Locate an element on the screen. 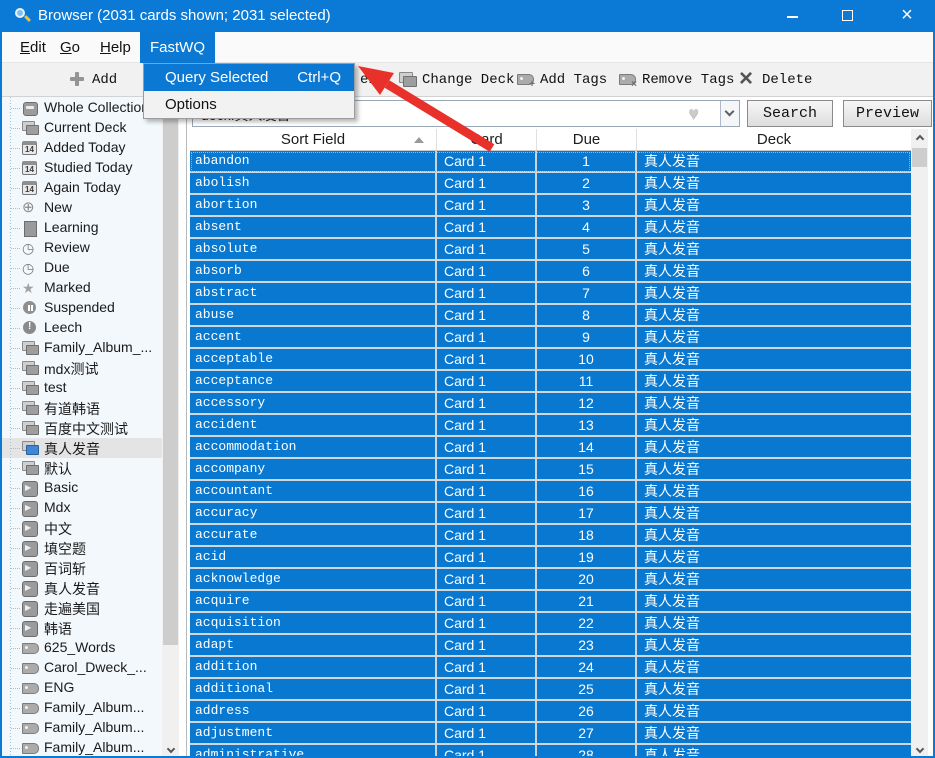  table-row: accent Card 1 9 真人发音 is located at coordinates (550, 338).